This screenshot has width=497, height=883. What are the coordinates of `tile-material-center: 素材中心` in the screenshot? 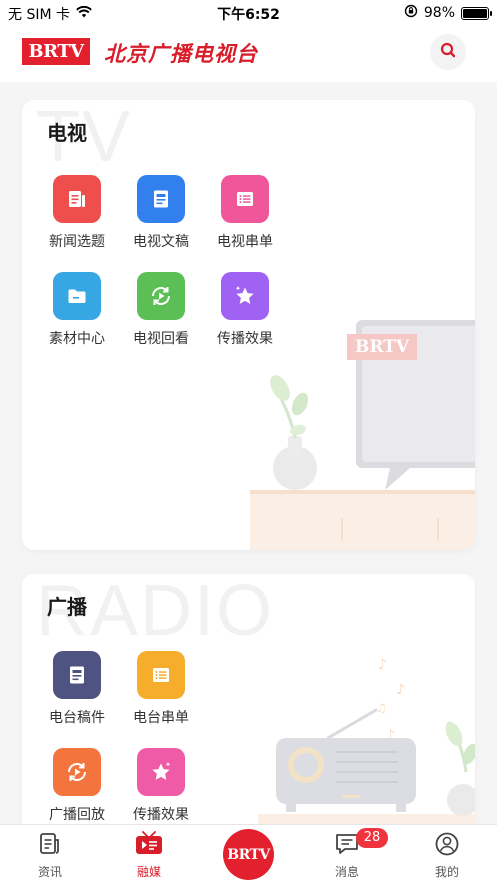 It's located at (77, 310).